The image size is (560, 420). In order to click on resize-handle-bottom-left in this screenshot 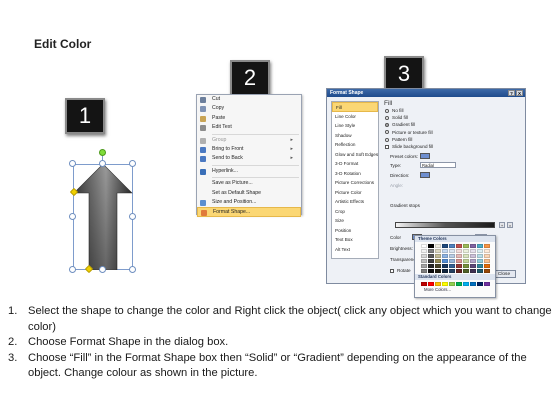, I will do `click(72, 269)`.